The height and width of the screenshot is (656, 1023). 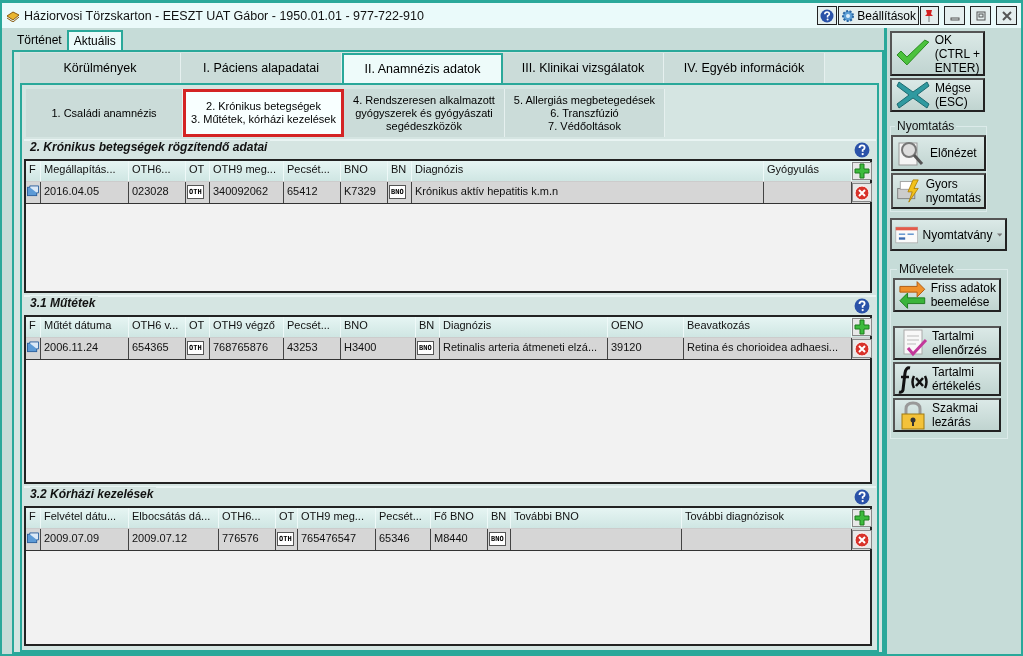 What do you see at coordinates (583, 68) in the screenshot?
I see `tab: III. Klinikai vizsgálatok` at bounding box center [583, 68].